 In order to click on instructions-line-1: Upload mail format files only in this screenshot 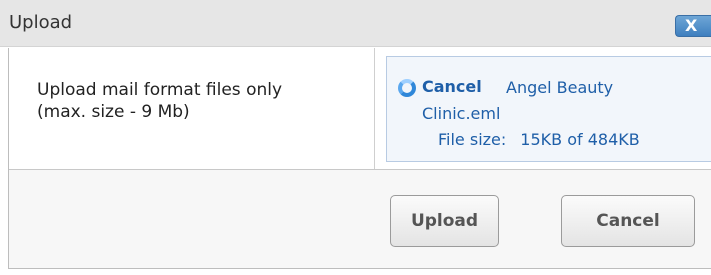, I will do `click(160, 90)`.